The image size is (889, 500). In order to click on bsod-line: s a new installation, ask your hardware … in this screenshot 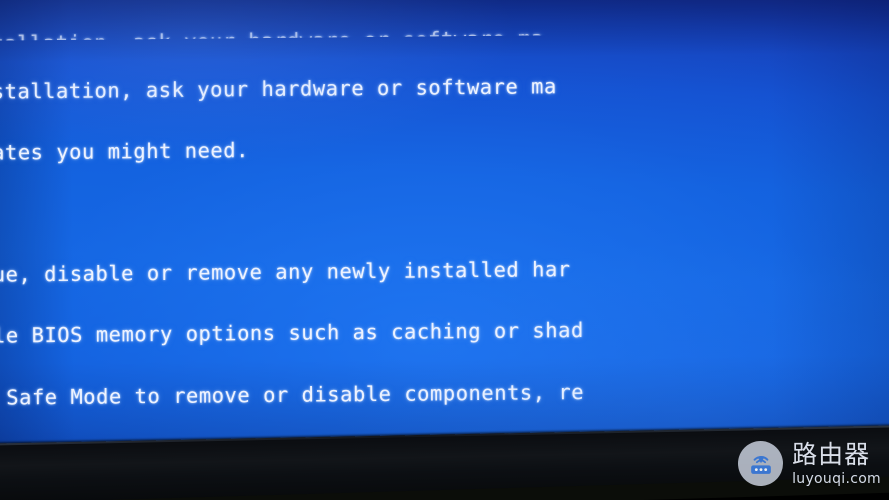, I will do `click(272, 34)`.